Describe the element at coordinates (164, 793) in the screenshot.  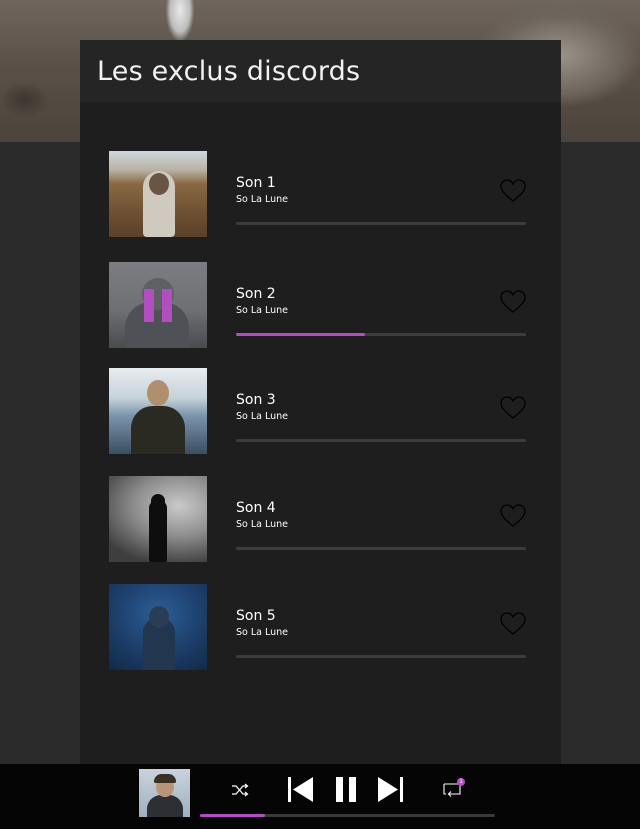
I see `now-playing-cover` at that location.